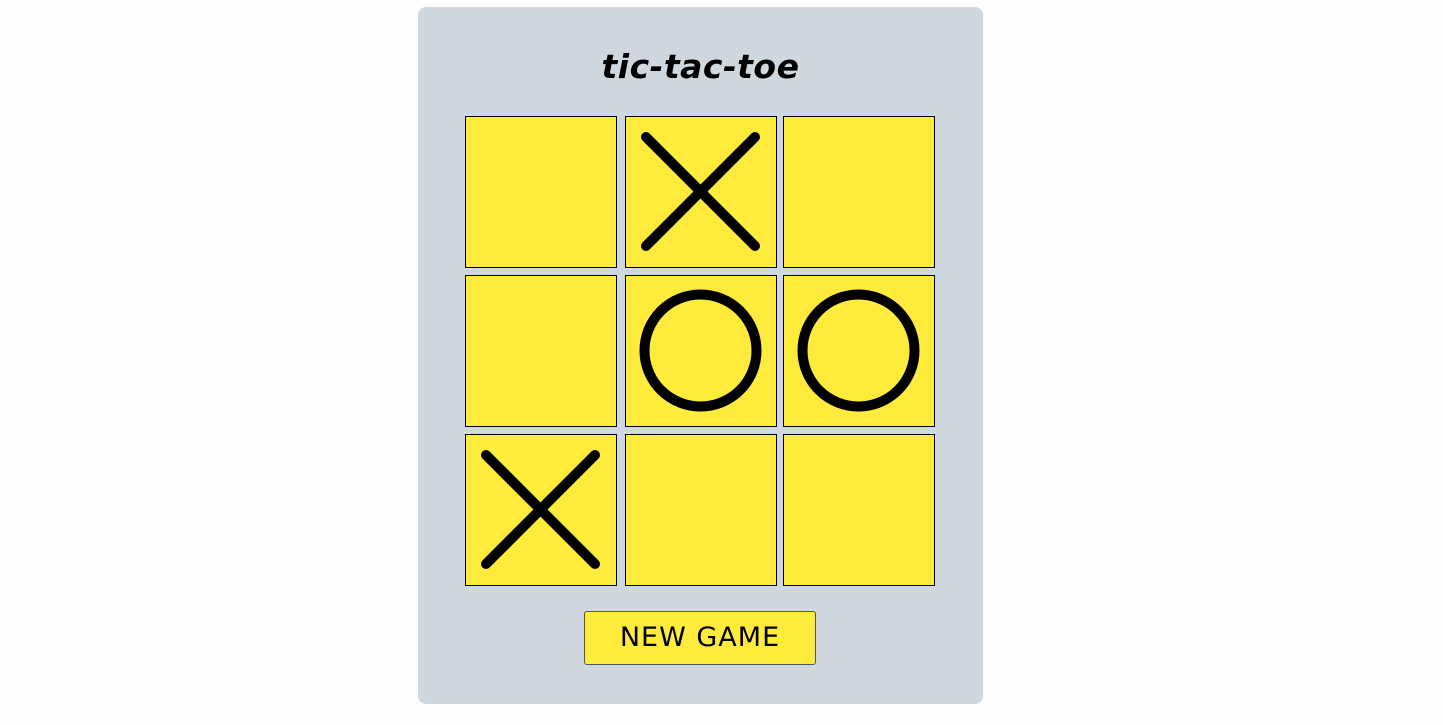 Image resolution: width=1443 pixels, height=725 pixels. Describe the element at coordinates (700, 66) in the screenshot. I see `game-title: tic-tac-toe` at that location.